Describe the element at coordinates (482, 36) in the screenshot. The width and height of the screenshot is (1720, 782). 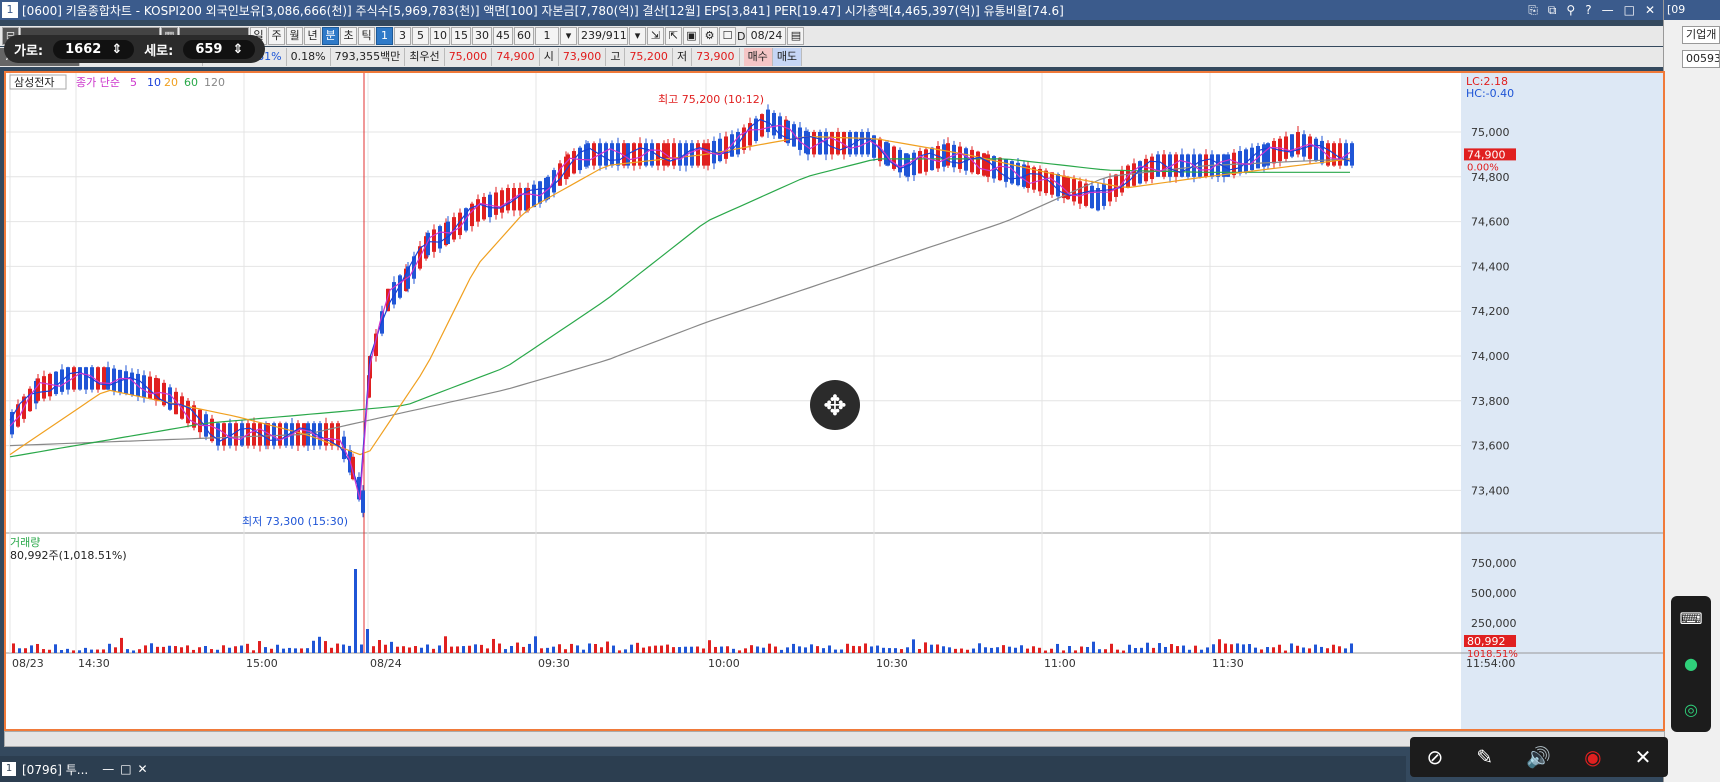
I see `interval-30-button: 30` at that location.